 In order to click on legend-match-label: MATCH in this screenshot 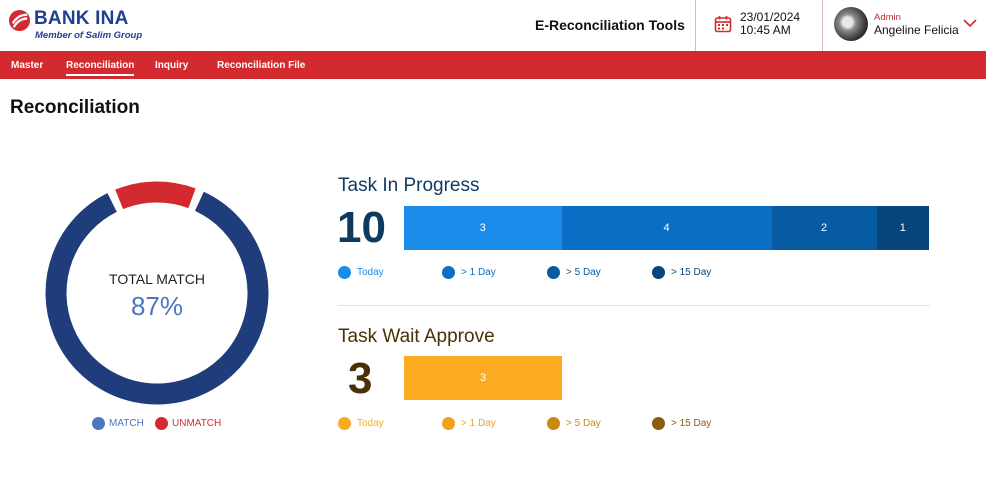, I will do `click(126, 423)`.